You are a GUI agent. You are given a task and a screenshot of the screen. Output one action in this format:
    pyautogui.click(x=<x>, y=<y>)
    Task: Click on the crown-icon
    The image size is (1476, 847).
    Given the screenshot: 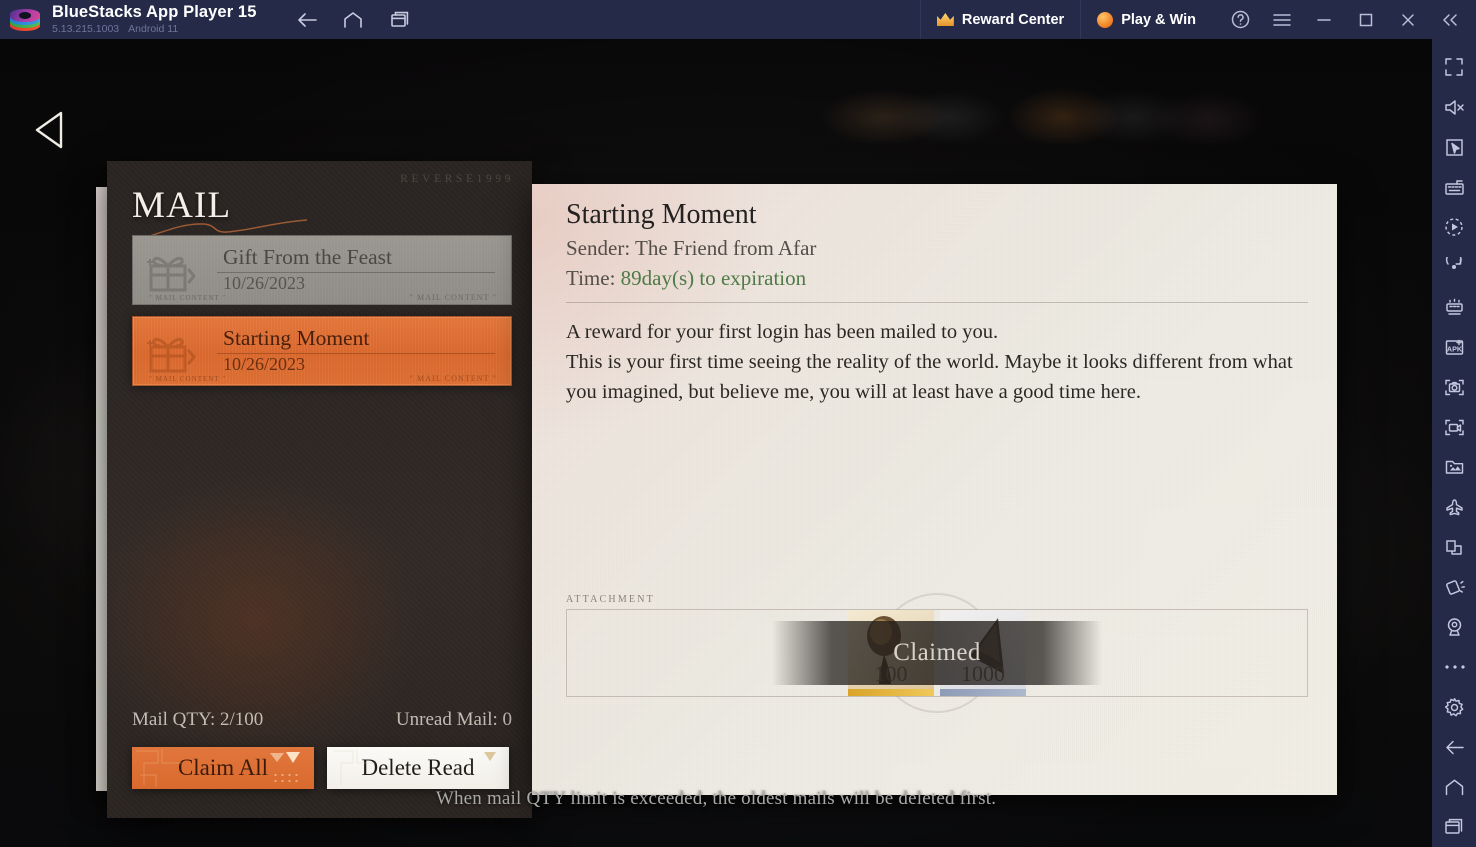 What is the action you would take?
    pyautogui.click(x=945, y=19)
    